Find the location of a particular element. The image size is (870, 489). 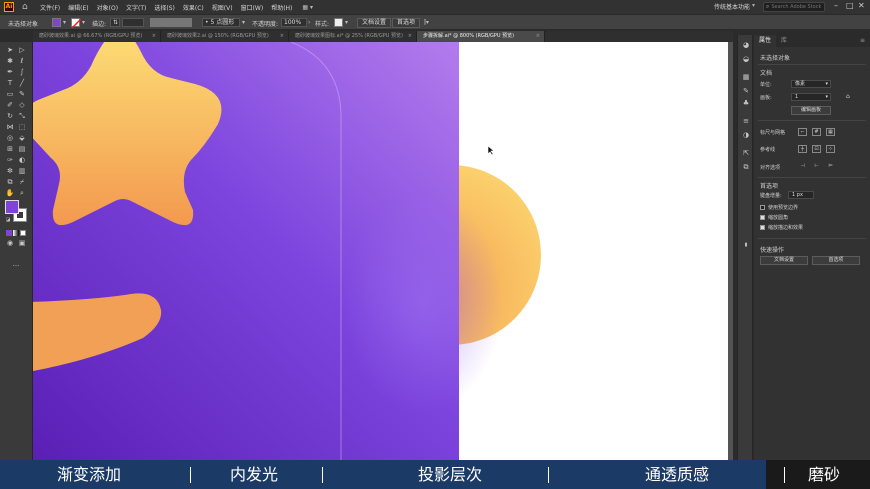

menu-view: 视图(V) is located at coordinates (222, 7).